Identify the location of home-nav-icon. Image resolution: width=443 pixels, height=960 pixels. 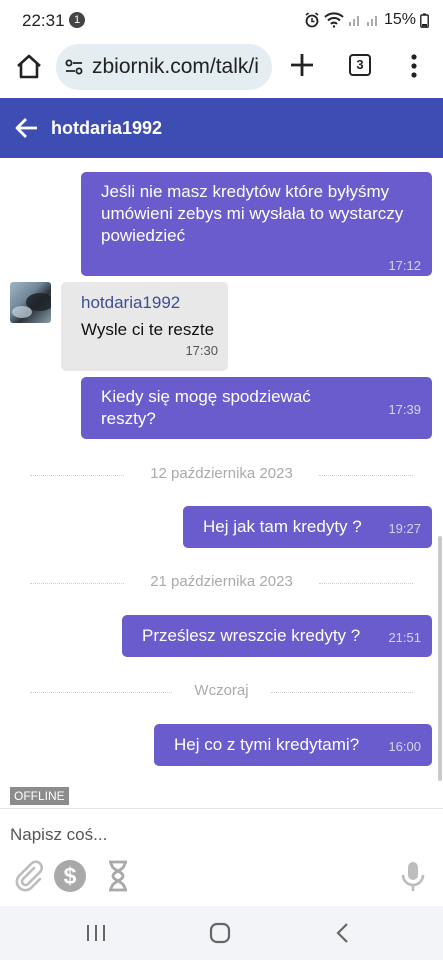
(220, 933).